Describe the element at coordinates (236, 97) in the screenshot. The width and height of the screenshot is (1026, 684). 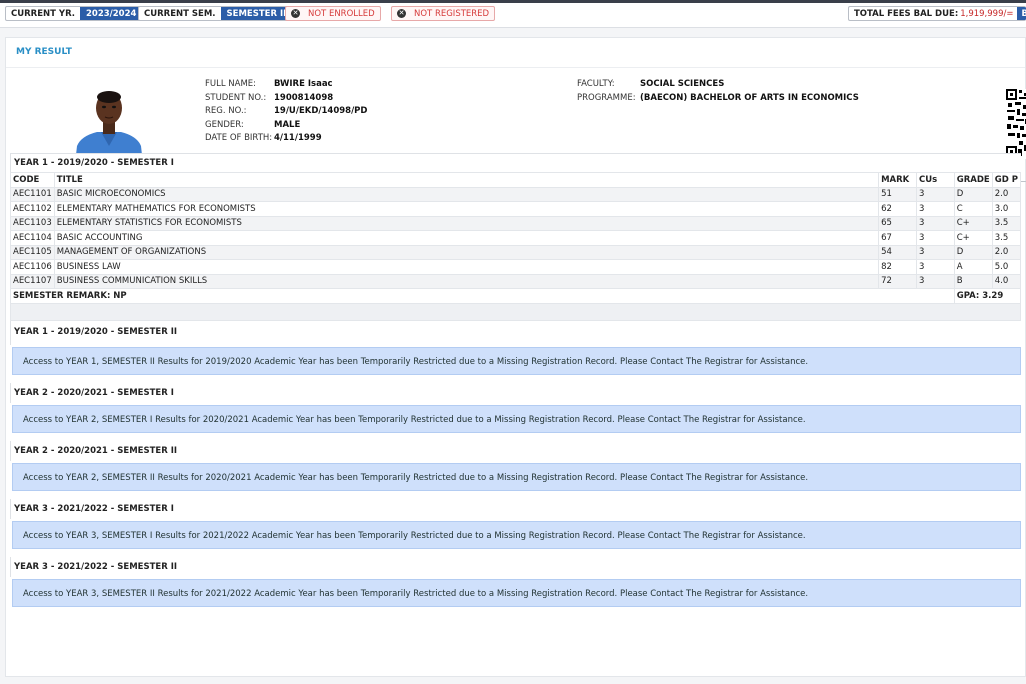
I see `student-no-label: STUDENT NO.:` at that location.